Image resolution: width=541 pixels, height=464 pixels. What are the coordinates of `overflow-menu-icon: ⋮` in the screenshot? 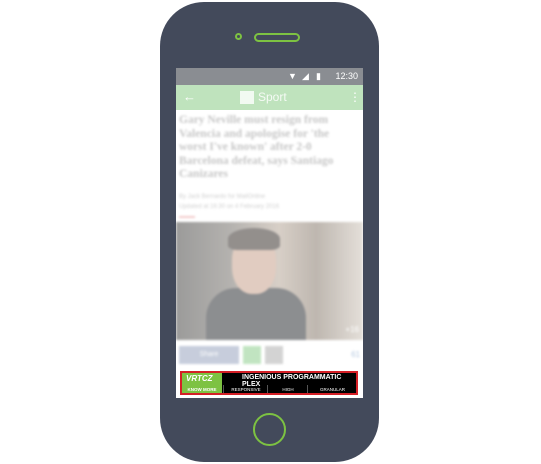 It's located at (355, 97).